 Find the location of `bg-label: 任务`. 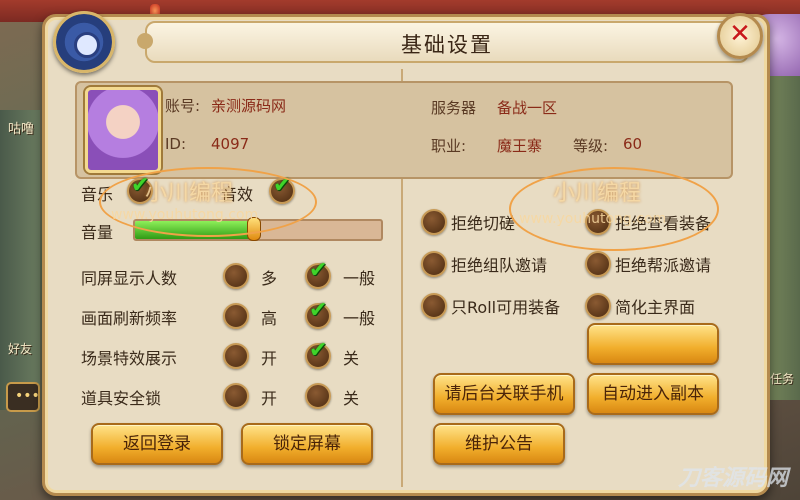

bg-label: 任务 is located at coordinates (781, 379).